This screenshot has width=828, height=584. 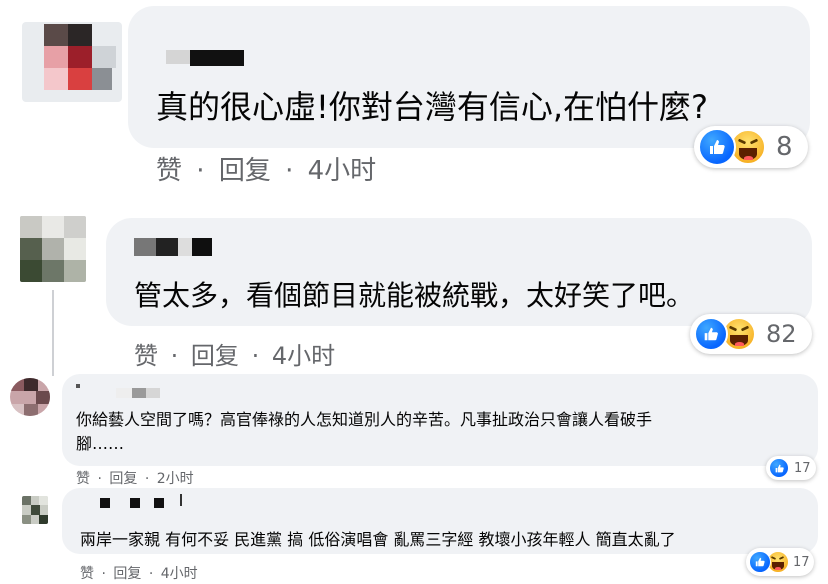 I want to click on comment-text: 真的很心虛!你對台灣有信心,在怕什麼?, so click(x=432, y=107).